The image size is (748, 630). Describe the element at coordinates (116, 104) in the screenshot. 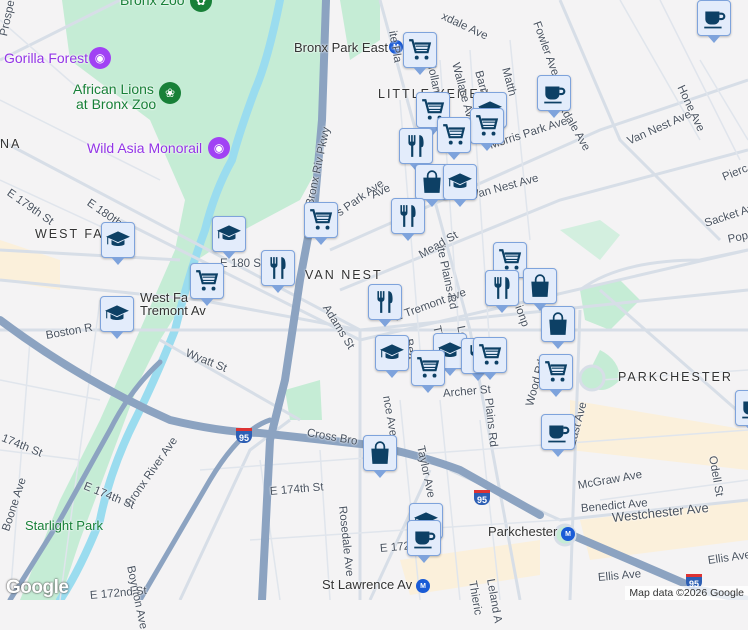

I see `poi-african-lions-line2: at Bronx Zoo` at that location.